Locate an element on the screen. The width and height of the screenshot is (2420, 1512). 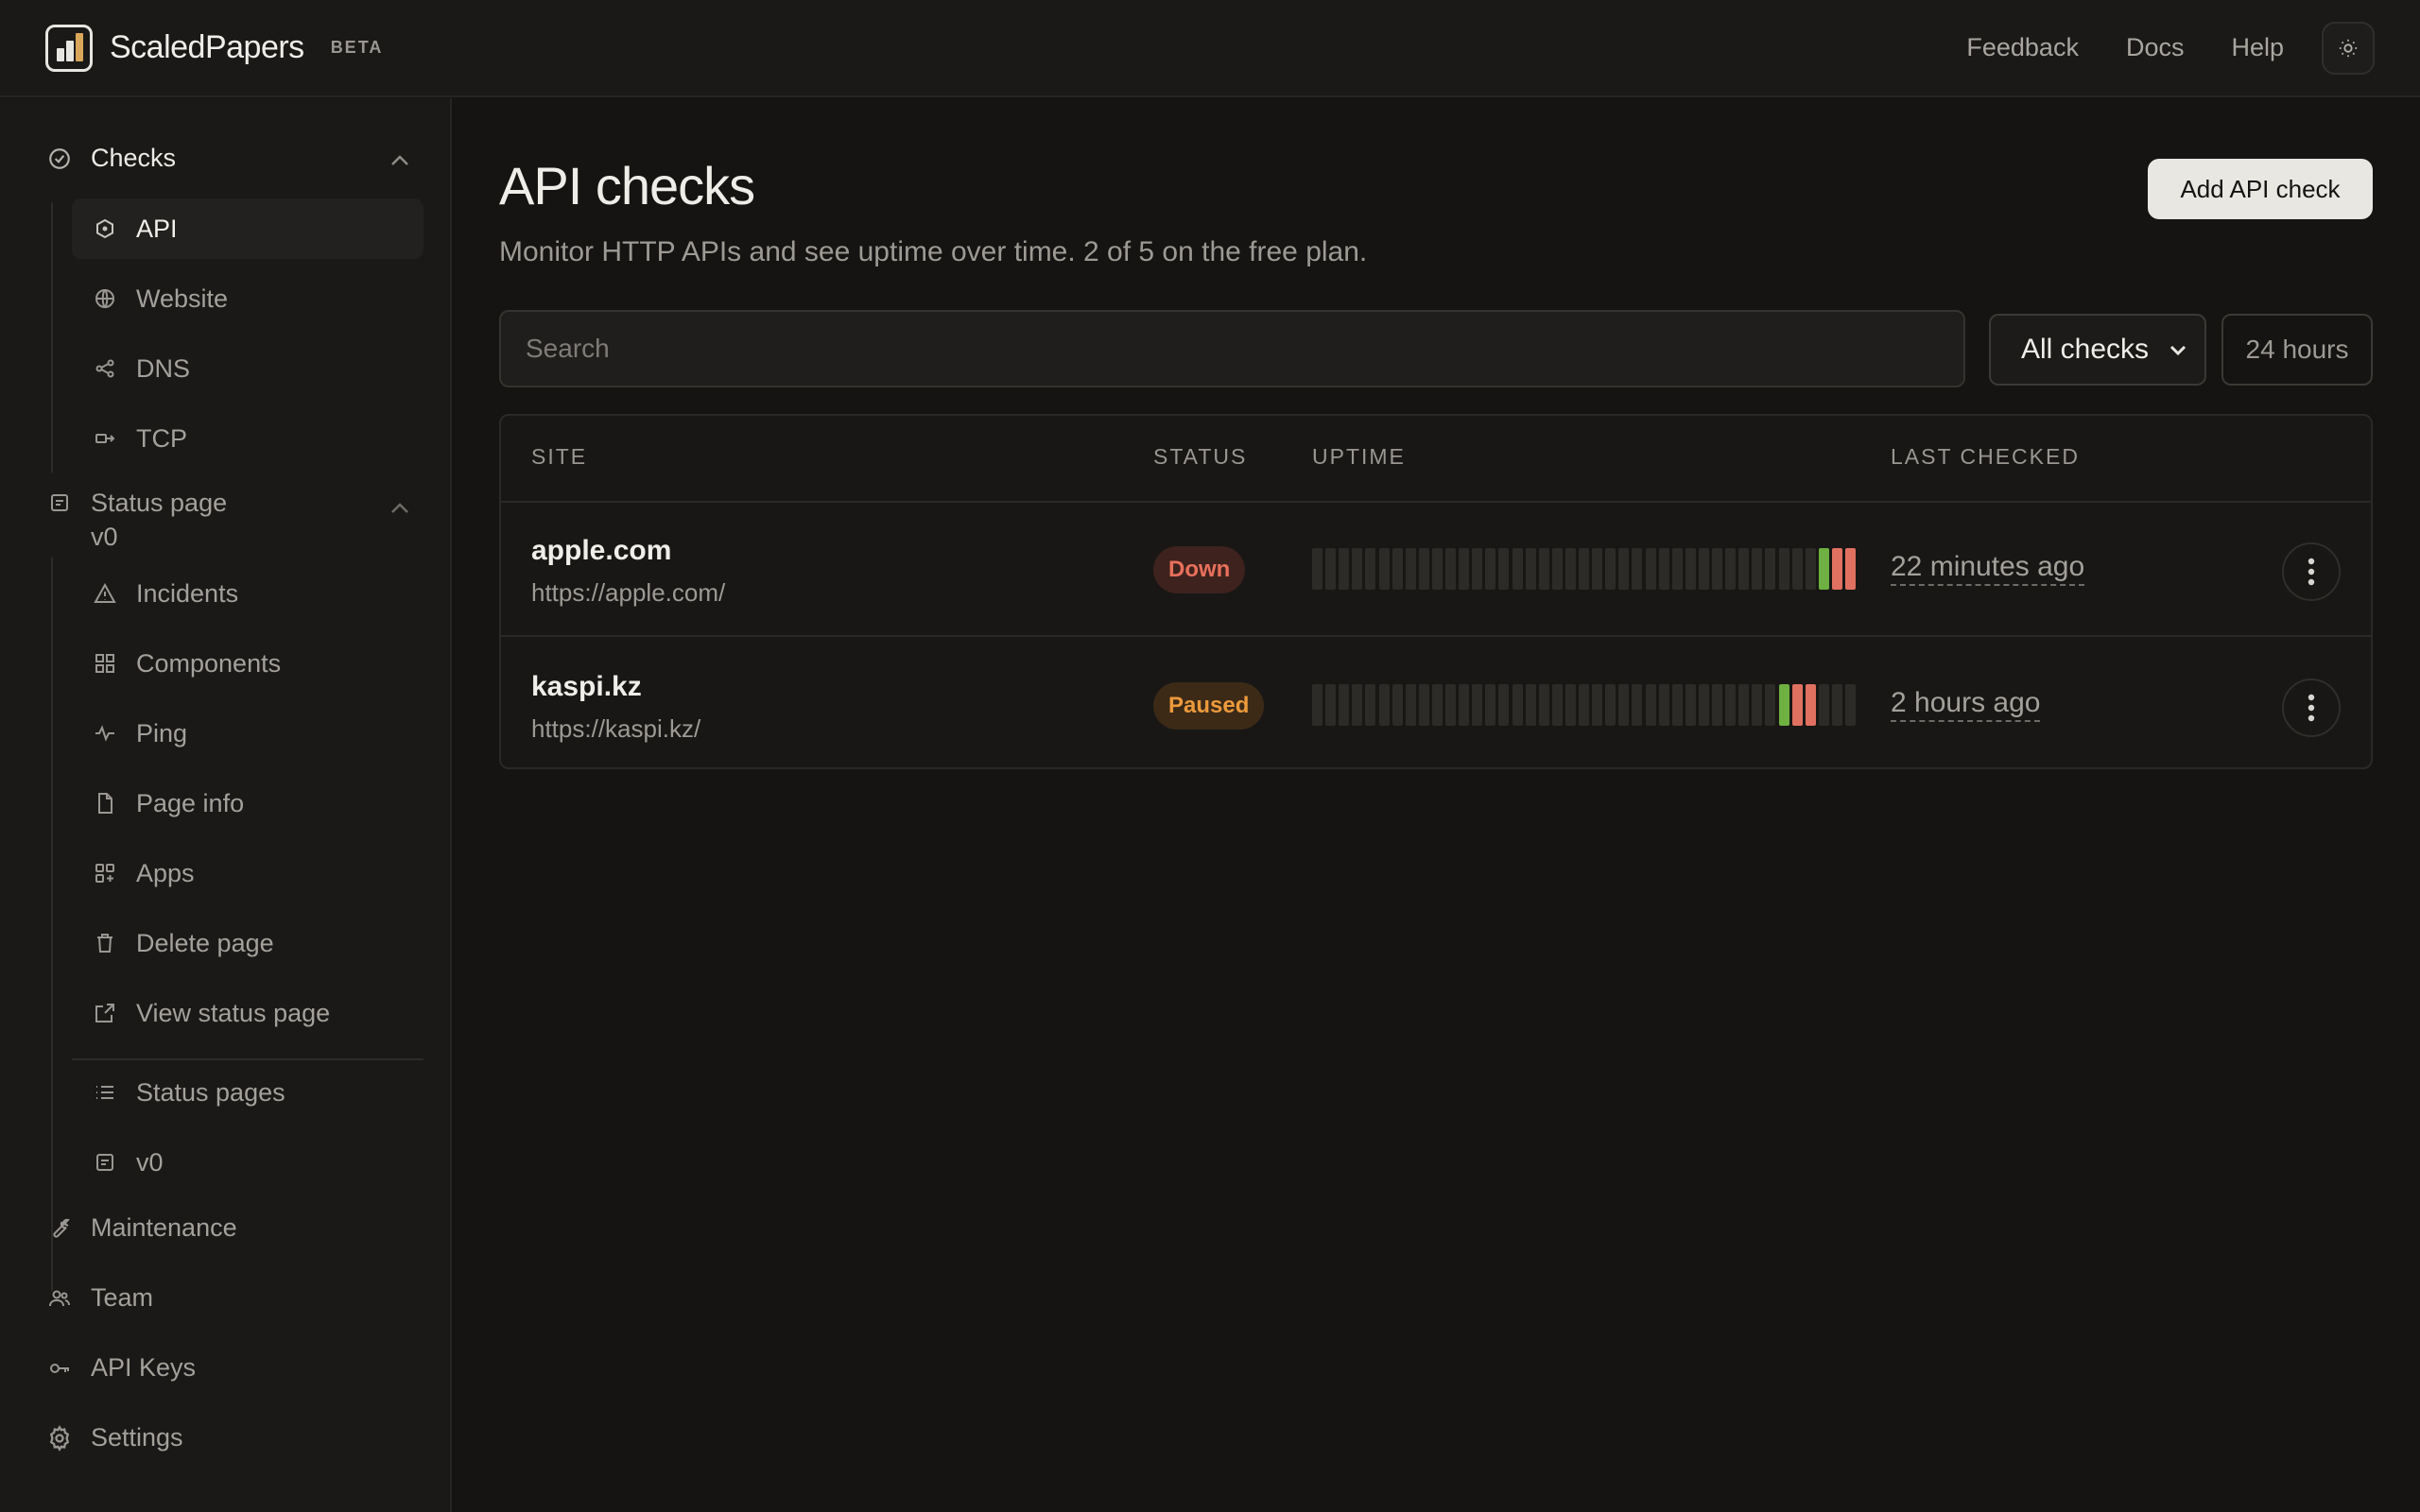
brand: ScaledPapers BETA is located at coordinates (214, 48).